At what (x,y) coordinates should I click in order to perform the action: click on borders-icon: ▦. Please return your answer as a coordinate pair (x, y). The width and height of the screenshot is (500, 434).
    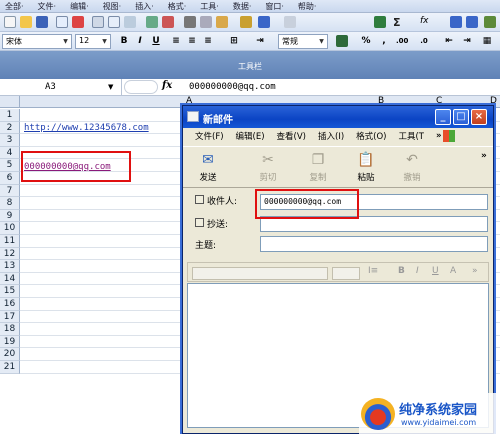
    Looking at the image, I should click on (487, 41).